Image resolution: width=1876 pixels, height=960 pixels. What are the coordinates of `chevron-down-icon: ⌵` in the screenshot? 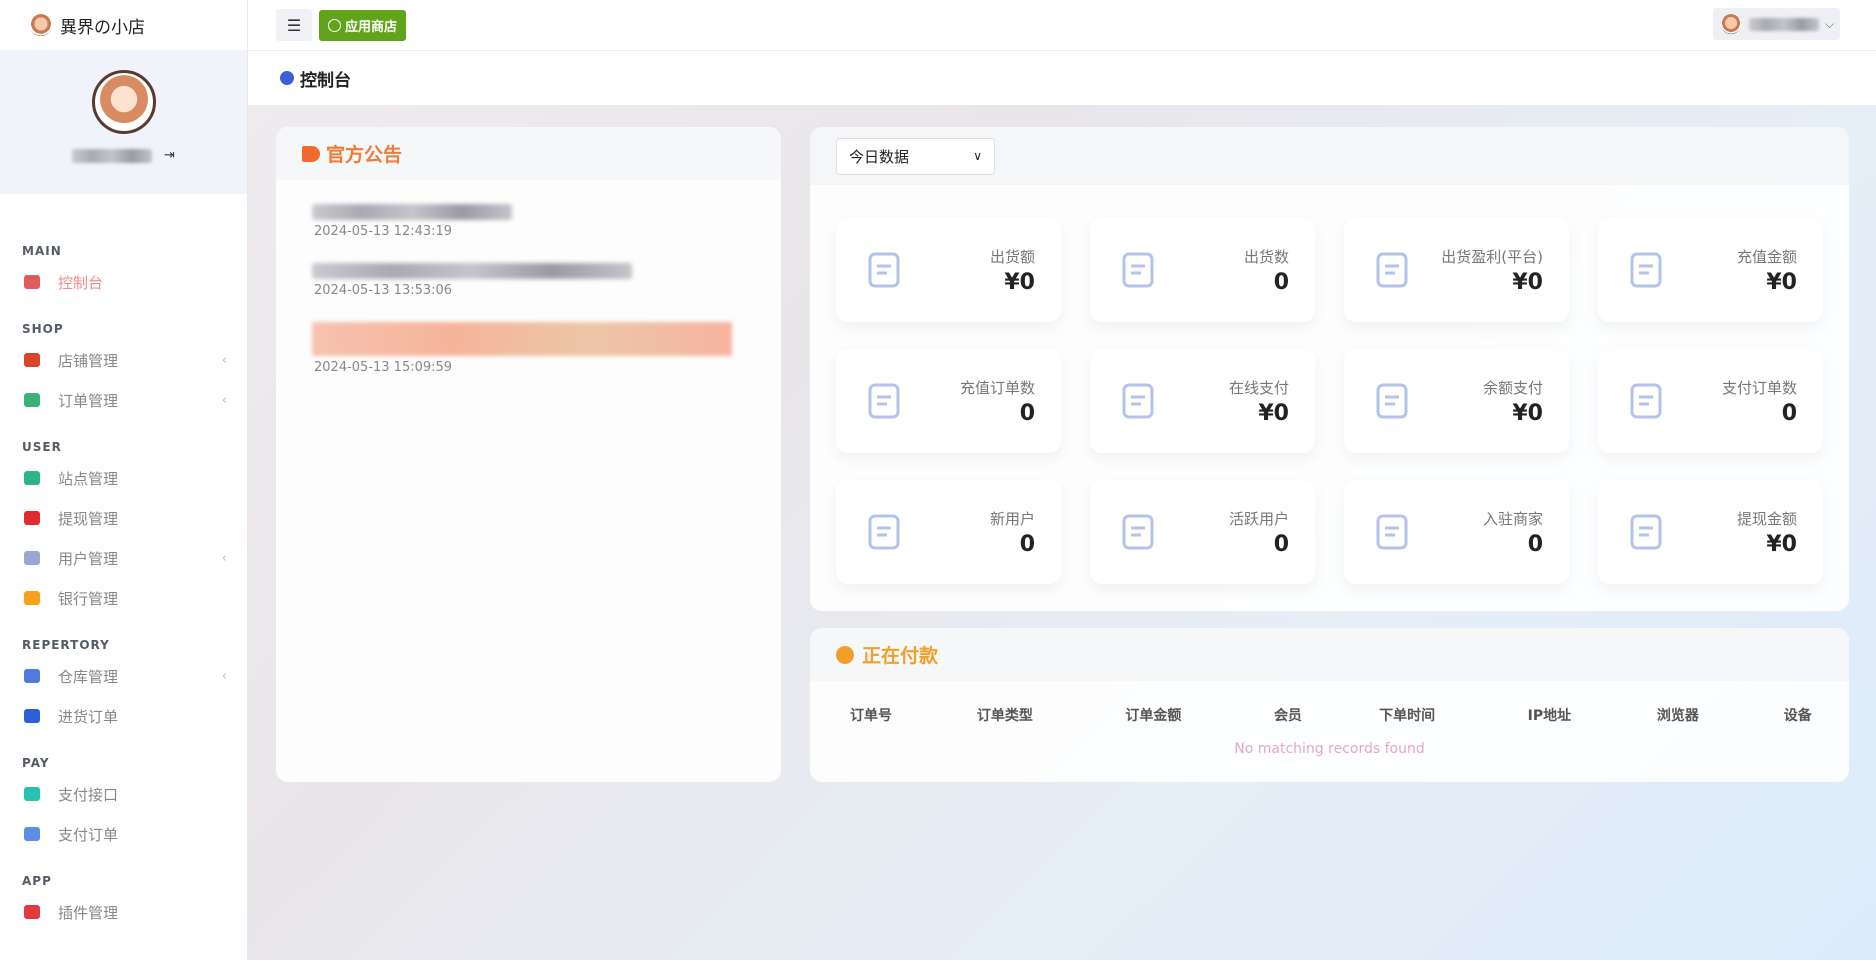 It's located at (1830, 23).